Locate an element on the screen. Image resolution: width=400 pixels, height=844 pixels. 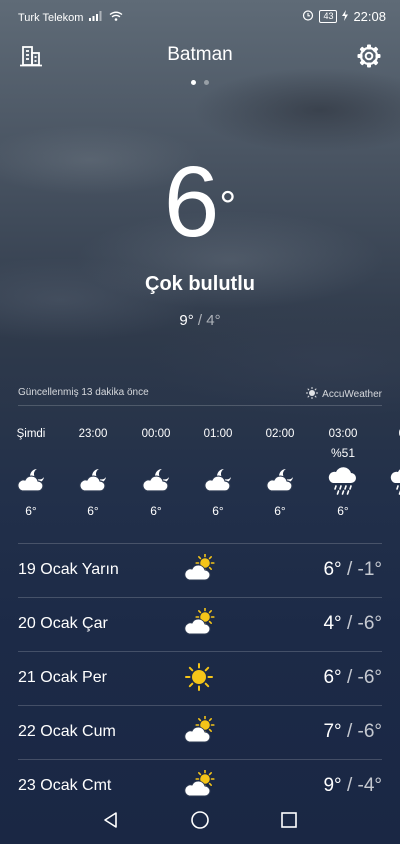
current-temp-value: 6 is located at coordinates (191, 202).